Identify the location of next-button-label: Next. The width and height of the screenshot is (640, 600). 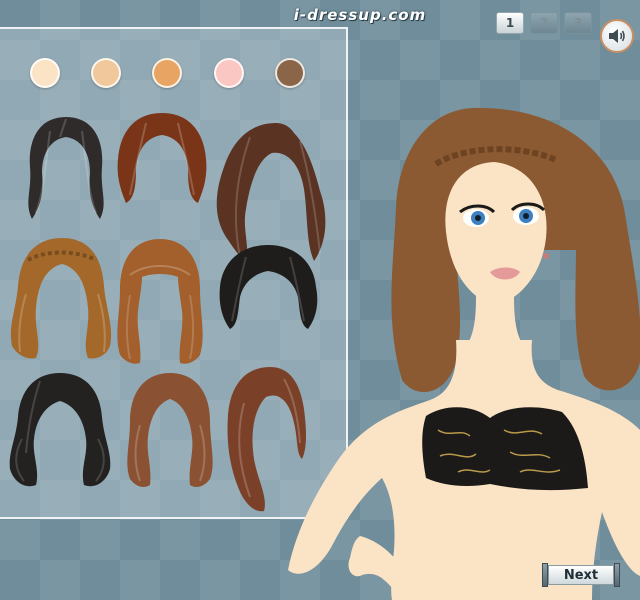
(581, 575).